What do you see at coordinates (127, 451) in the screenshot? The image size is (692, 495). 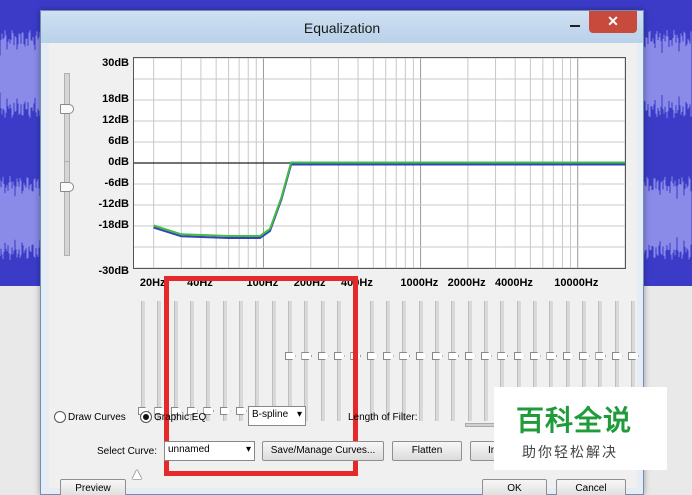 I see `select-curve-label: Select Curve:` at bounding box center [127, 451].